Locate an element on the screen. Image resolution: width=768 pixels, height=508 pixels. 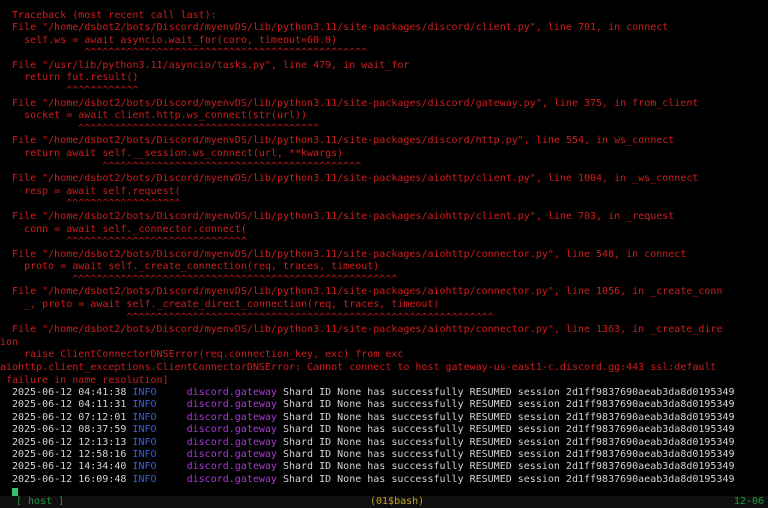
status-window-tab: (01$bash) is located at coordinates (397, 502).